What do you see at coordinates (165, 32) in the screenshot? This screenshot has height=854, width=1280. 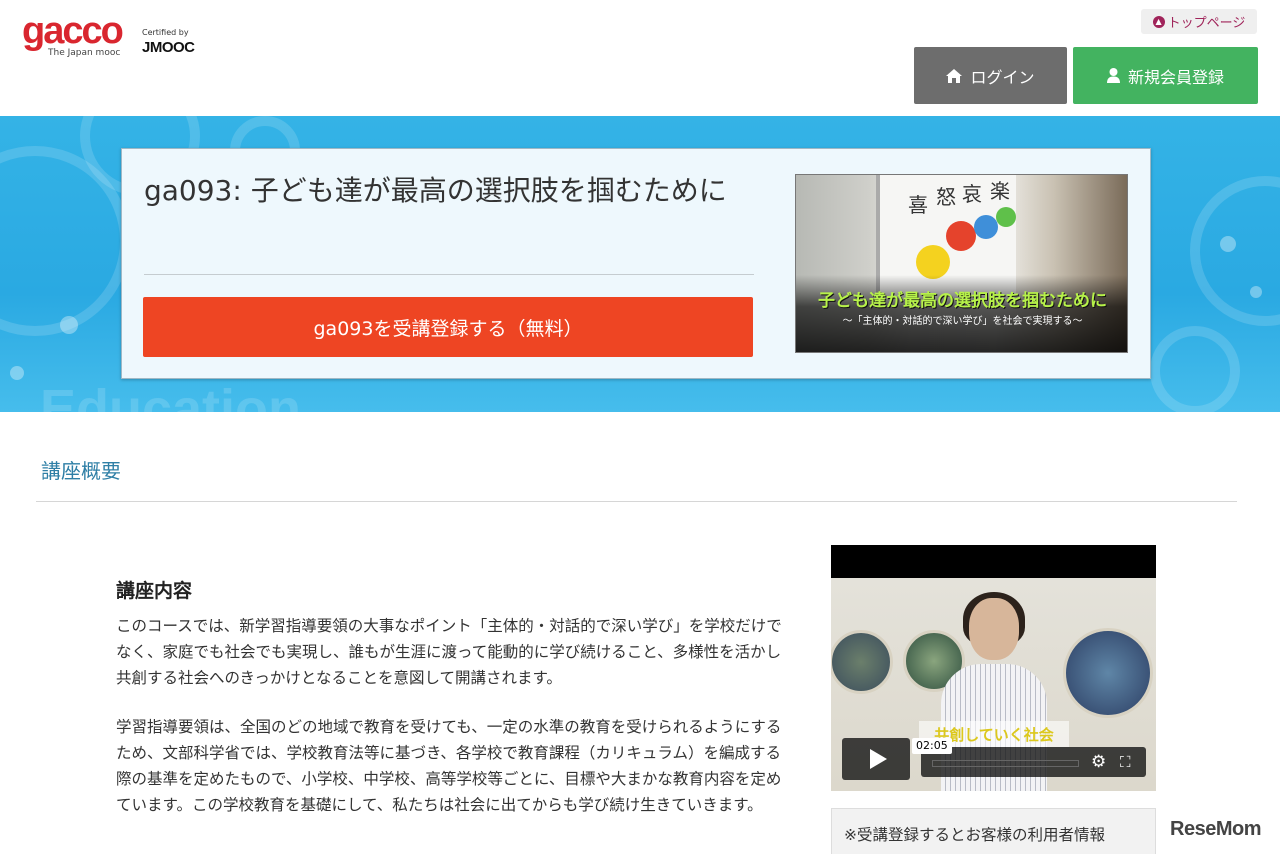 I see `certified-label: Certified by` at bounding box center [165, 32].